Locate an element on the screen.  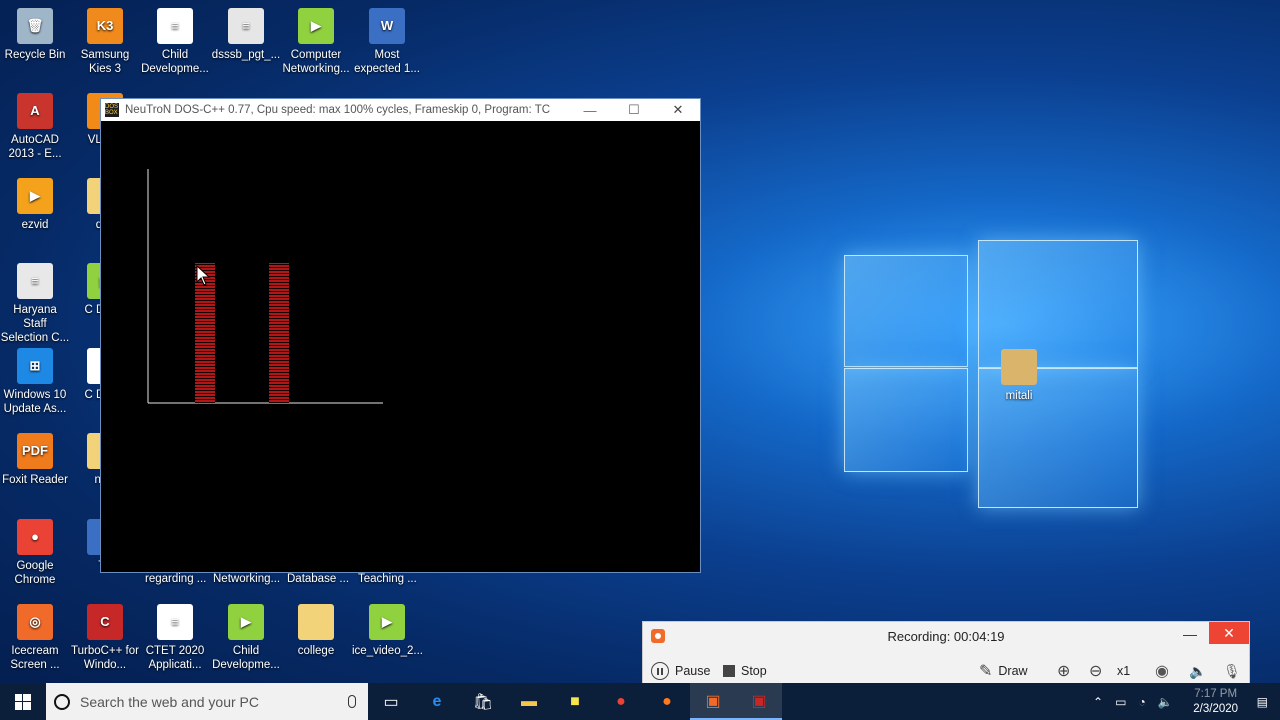
recording-status: Recording: 00:04:19 is located at coordinates (946, 636).